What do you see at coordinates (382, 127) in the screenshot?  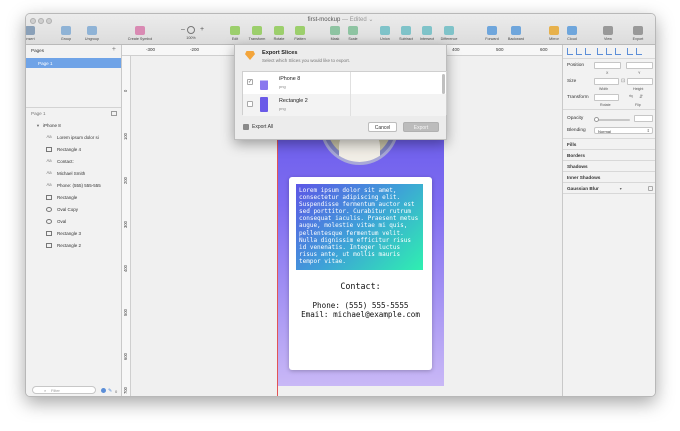 I see `cancel-button: Cancel` at bounding box center [382, 127].